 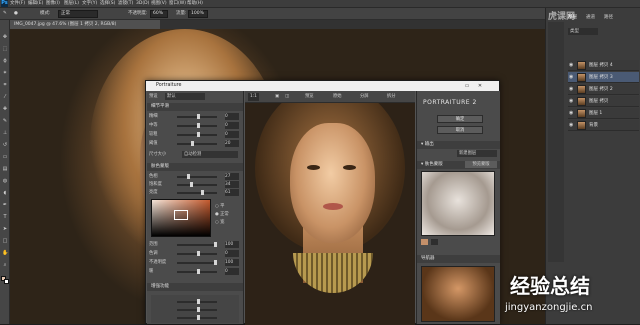 I want to click on path-select-tool-icon: ➤, so click(x=5, y=229).